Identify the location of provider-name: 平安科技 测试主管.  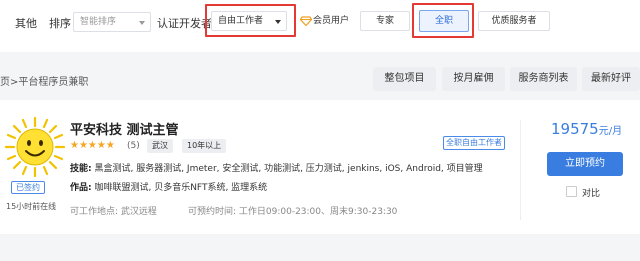
(124, 128).